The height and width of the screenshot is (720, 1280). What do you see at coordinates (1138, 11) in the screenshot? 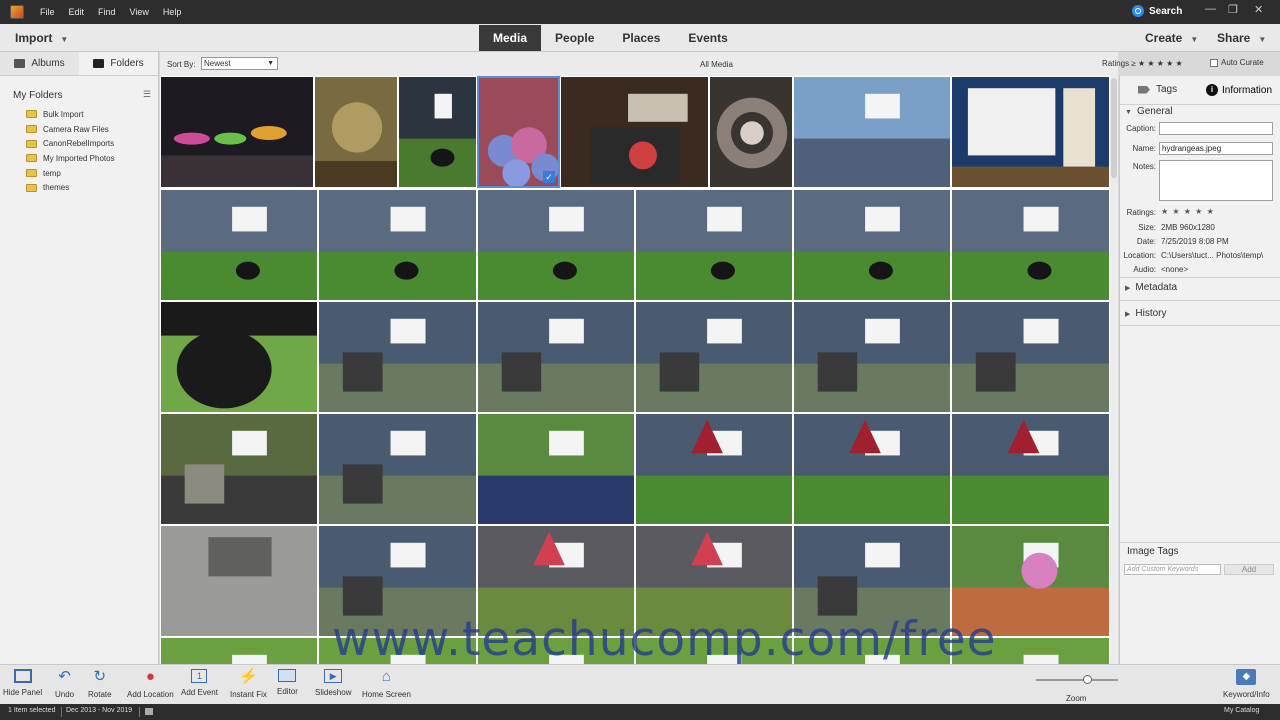
I see `search-icon` at bounding box center [1138, 11].